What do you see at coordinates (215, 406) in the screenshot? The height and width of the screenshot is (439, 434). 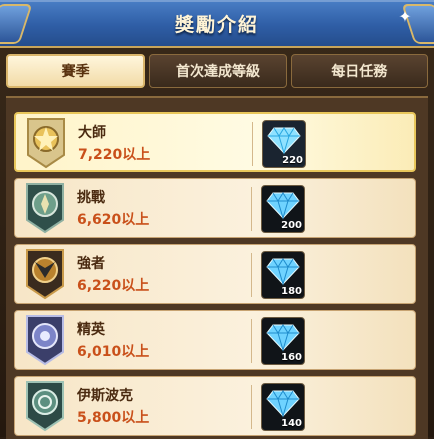 I see `reward-row-ispoke: 伊斯波克 5,800以上 140` at bounding box center [215, 406].